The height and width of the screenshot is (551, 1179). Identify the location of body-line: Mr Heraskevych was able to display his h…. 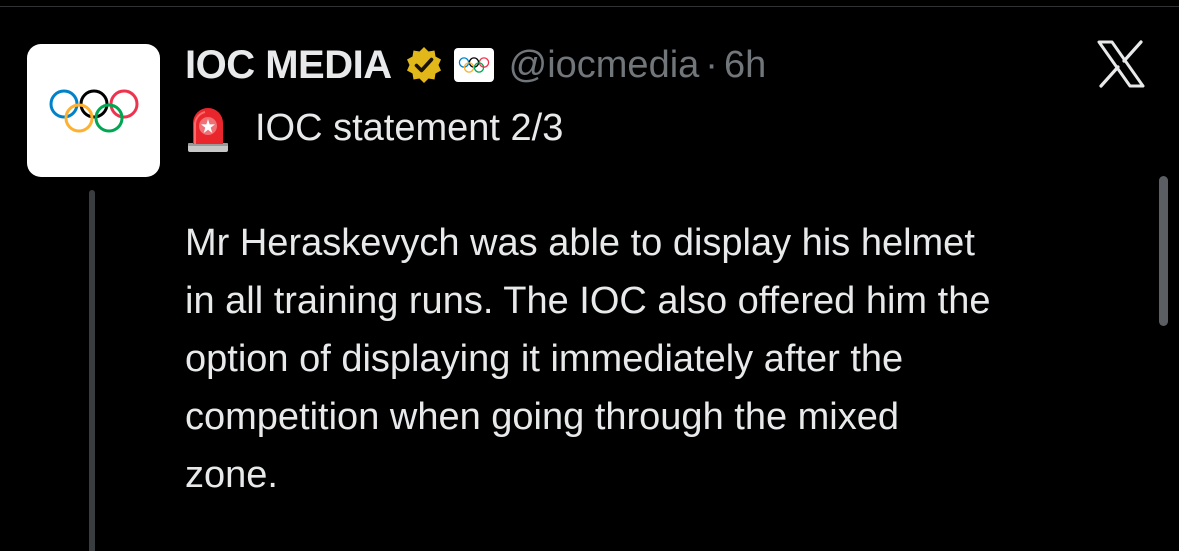
(580, 243).